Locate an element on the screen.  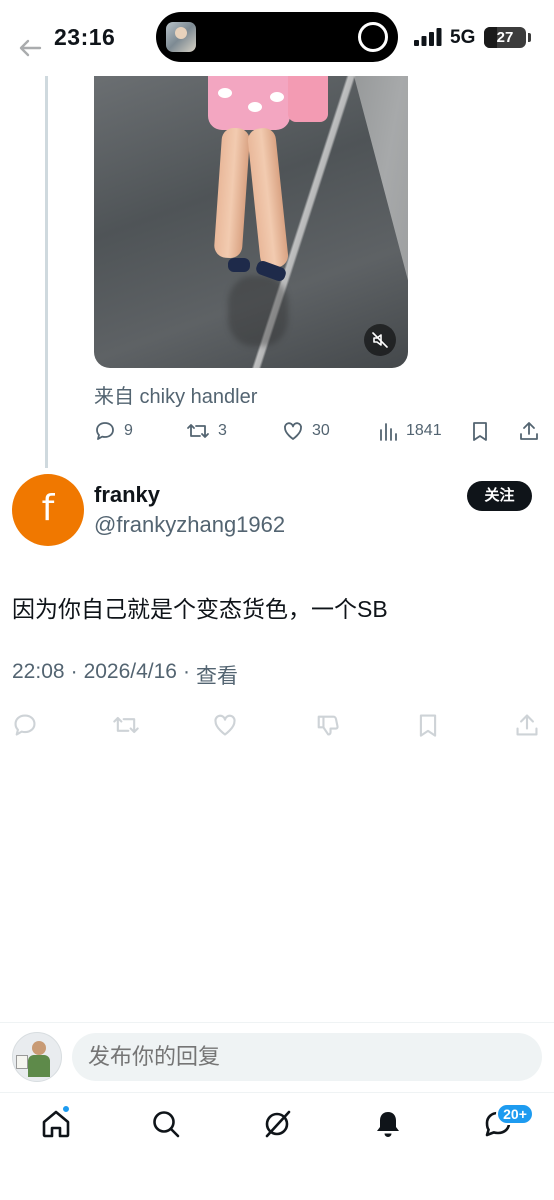
search-icon is located at coordinates (166, 1124).